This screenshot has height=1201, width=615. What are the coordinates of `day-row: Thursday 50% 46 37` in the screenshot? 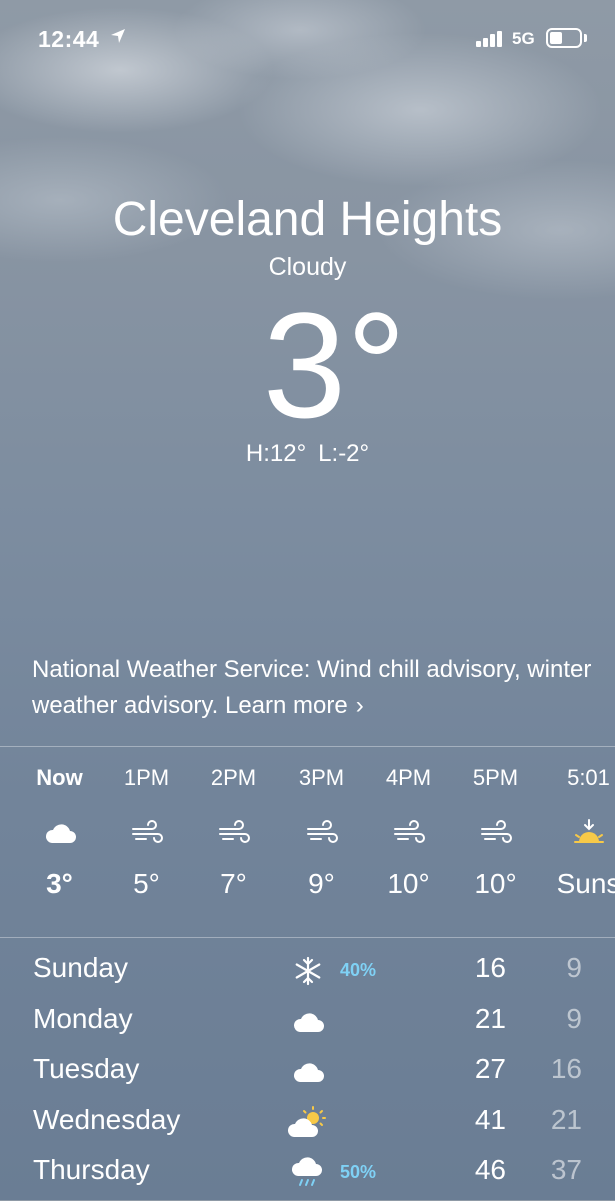 It's located at (307, 1175).